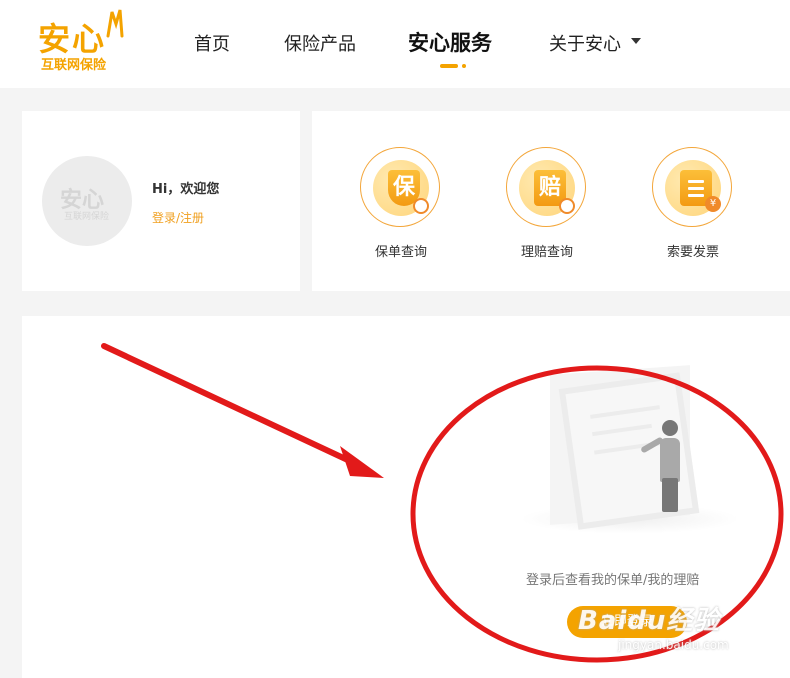 The height and width of the screenshot is (678, 790). Describe the element at coordinates (585, 43) in the screenshot. I see `nav-about: 关于安心` at that location.